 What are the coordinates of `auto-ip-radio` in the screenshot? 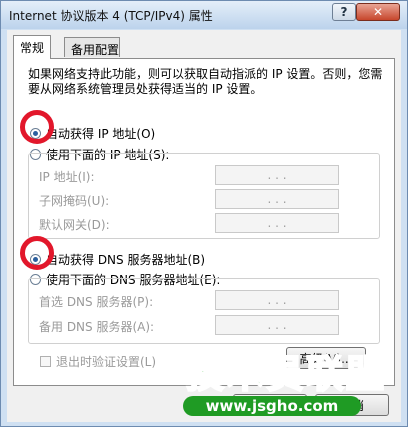 It's located at (35, 133).